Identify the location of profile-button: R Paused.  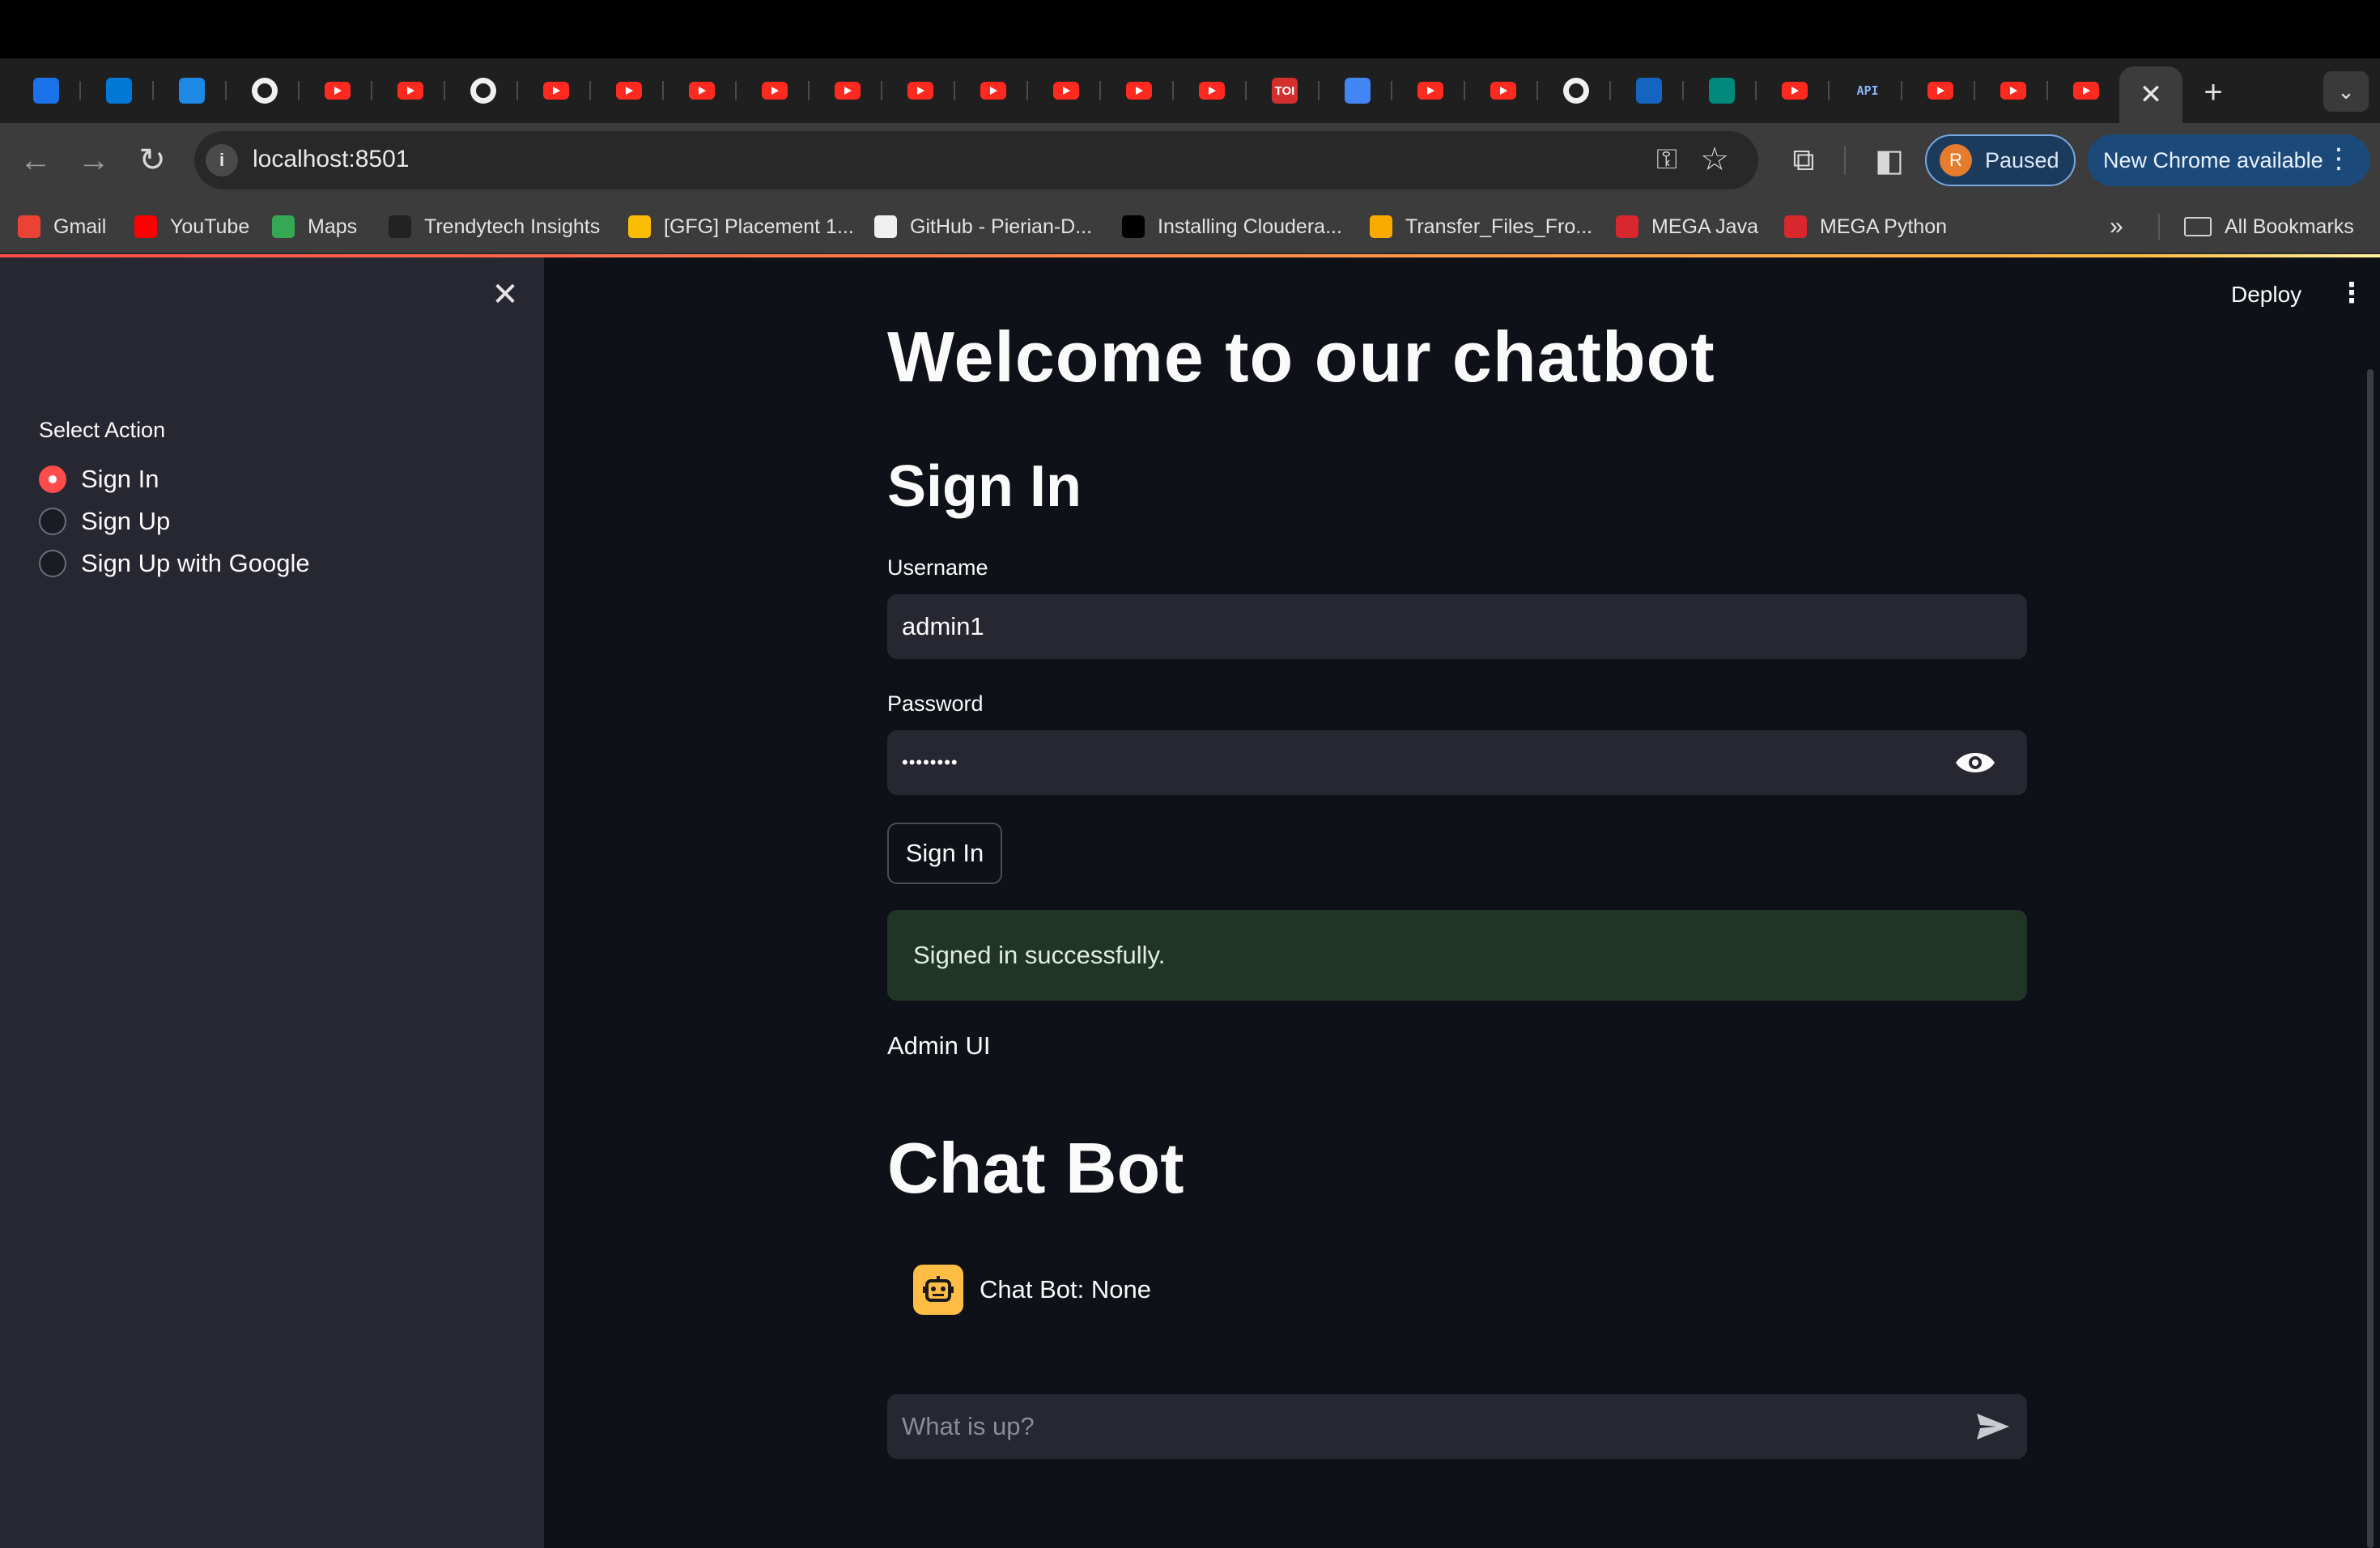
(2001, 160).